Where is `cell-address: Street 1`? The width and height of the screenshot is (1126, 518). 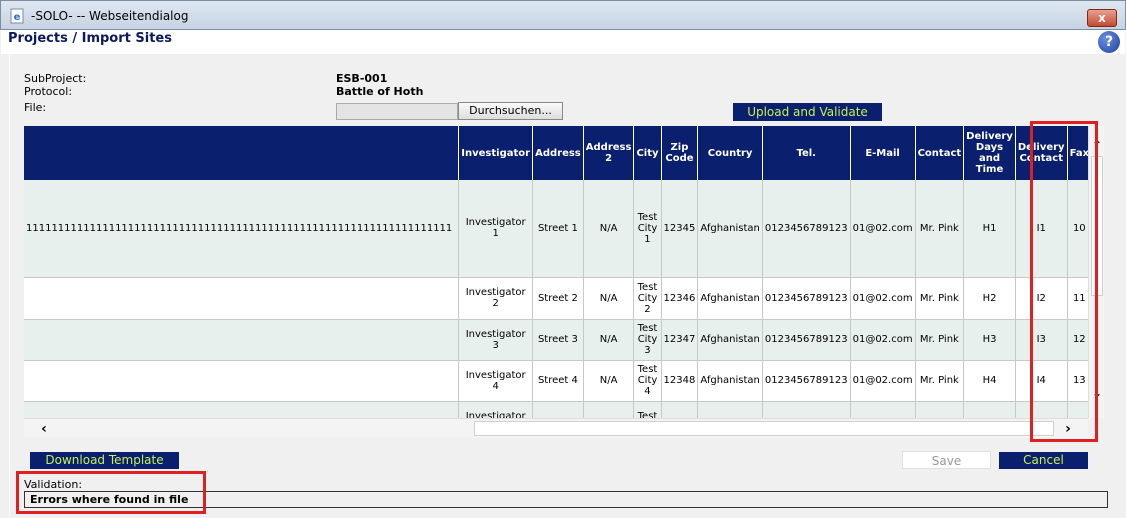 cell-address: Street 1 is located at coordinates (558, 229).